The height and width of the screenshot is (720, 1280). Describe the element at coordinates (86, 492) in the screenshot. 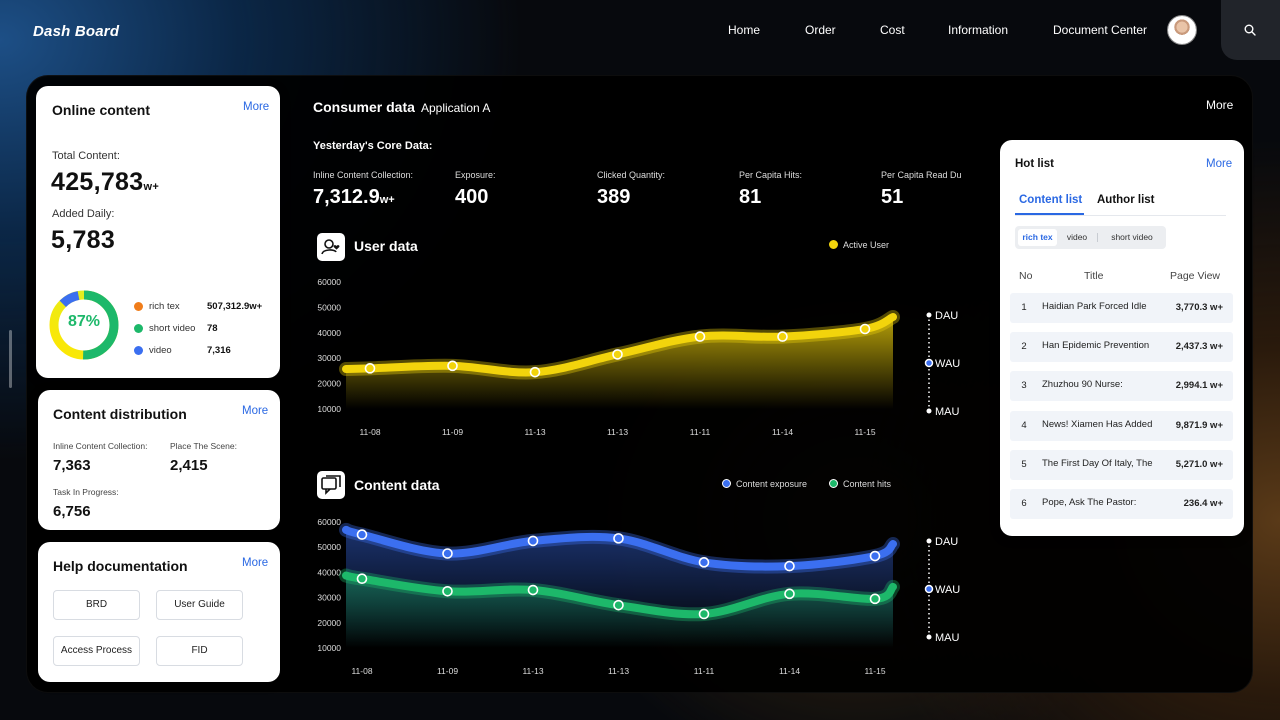

I see `task-progress-label: Task In Progress:` at that location.